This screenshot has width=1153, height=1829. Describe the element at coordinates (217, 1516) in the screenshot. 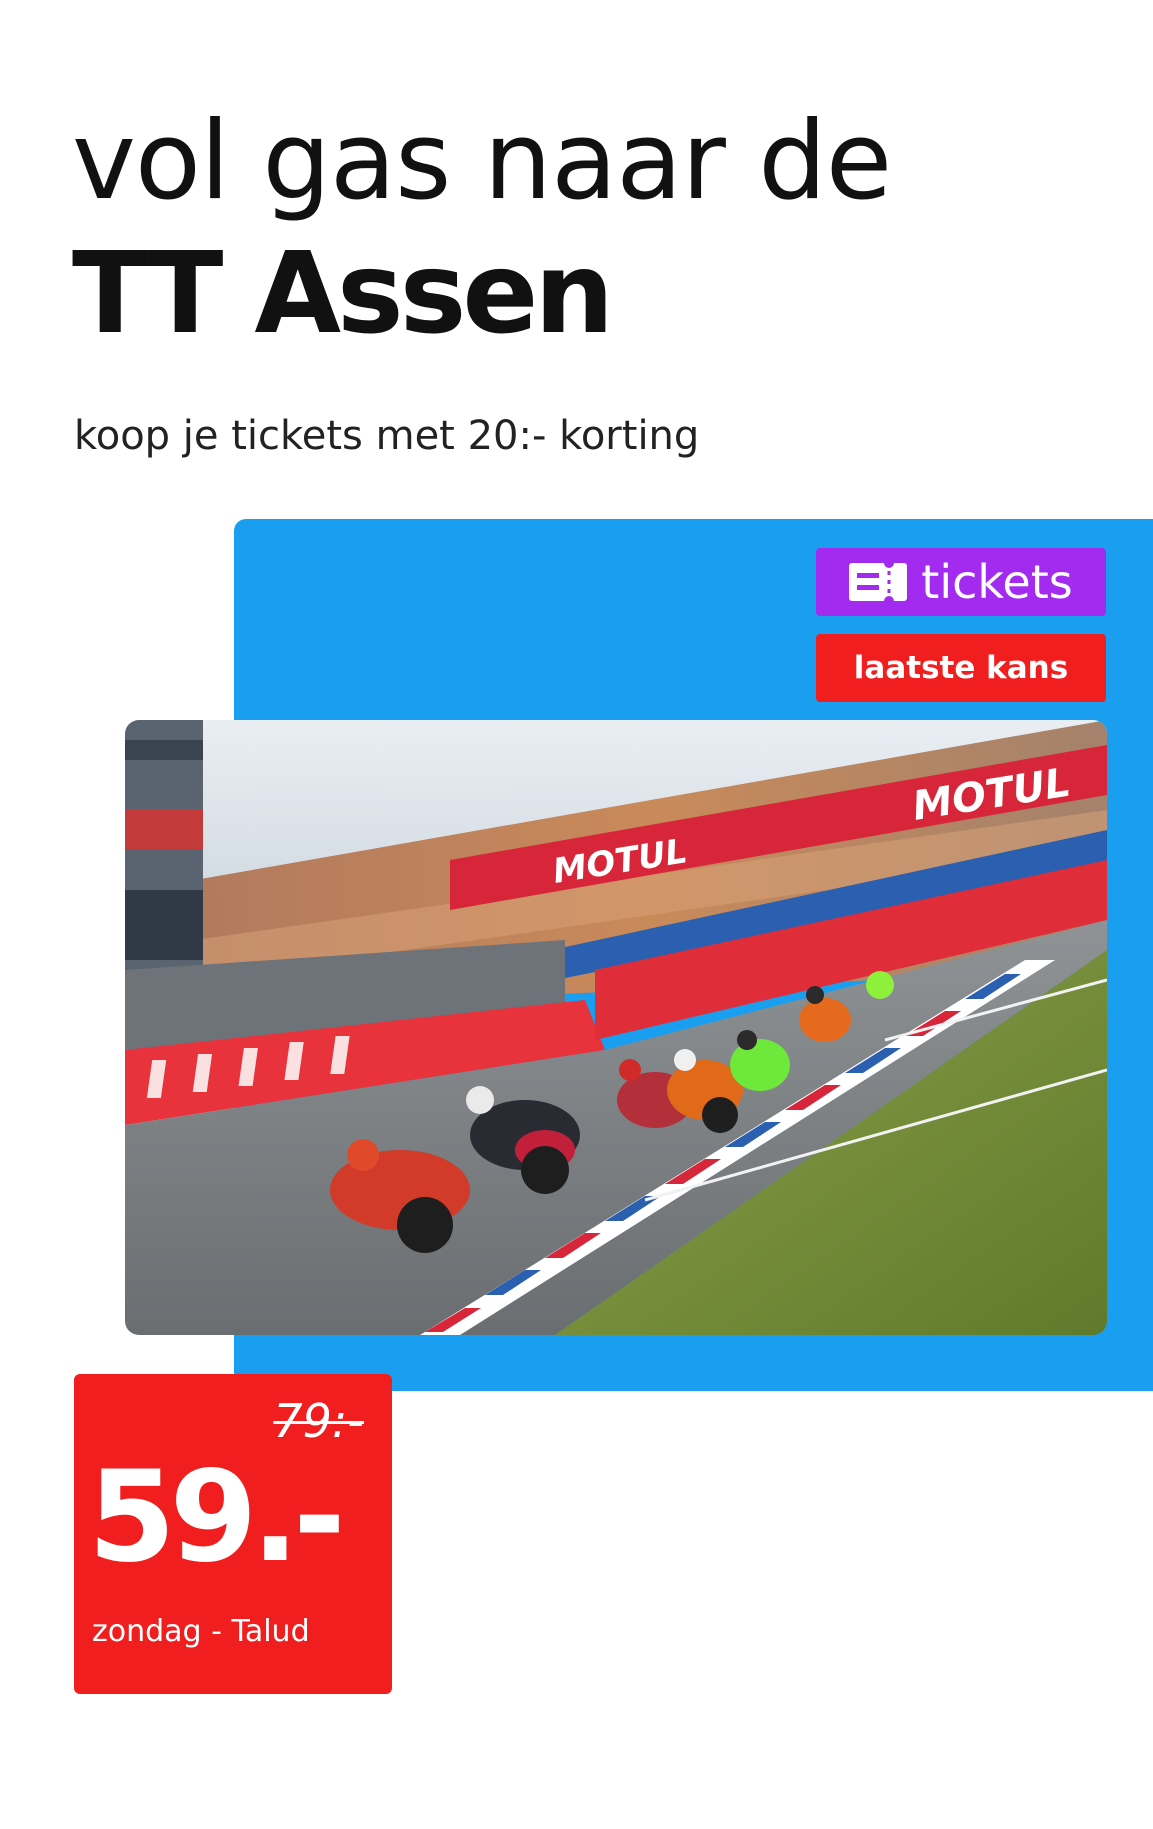

I see `price-new: 59.-` at that location.